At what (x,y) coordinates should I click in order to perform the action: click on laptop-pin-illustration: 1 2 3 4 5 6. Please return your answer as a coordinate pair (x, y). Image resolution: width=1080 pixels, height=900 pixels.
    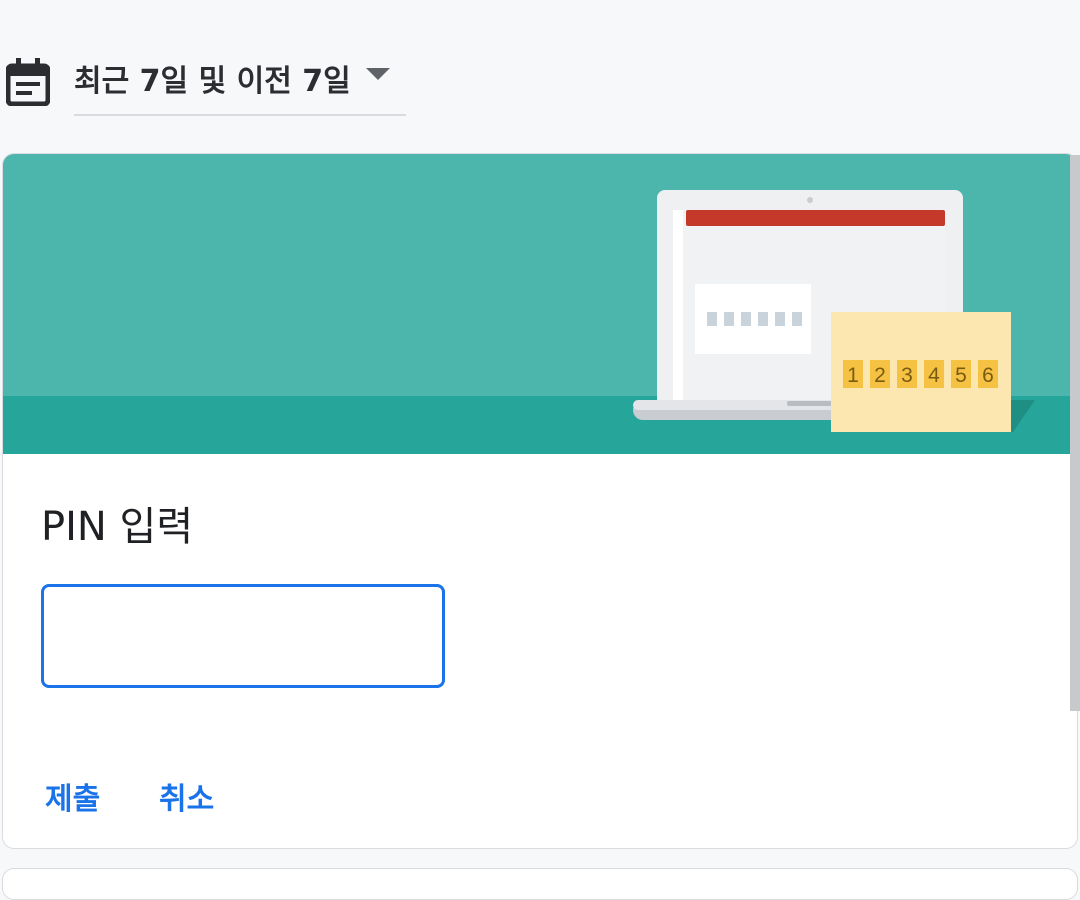
    Looking at the image, I should click on (834, 311).